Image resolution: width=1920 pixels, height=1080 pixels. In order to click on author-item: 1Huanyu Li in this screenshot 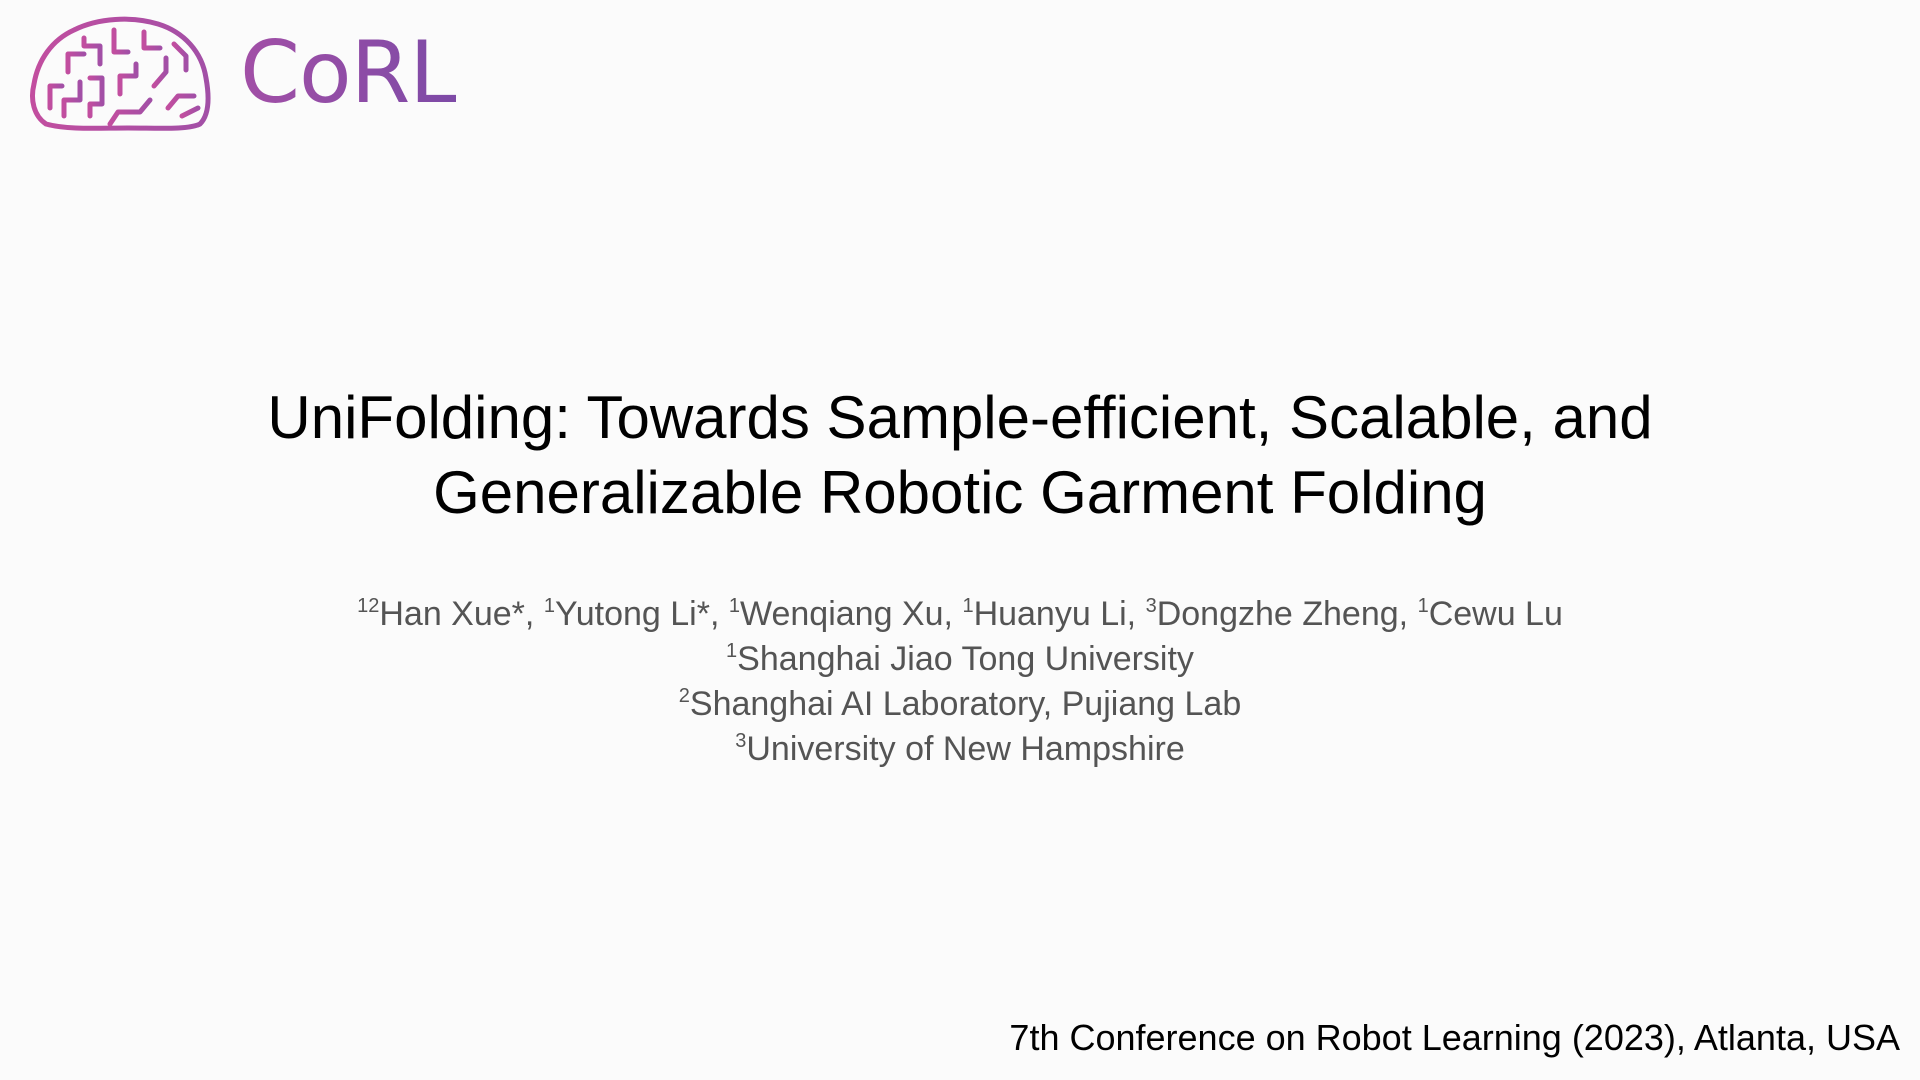, I will do `click(1044, 614)`.